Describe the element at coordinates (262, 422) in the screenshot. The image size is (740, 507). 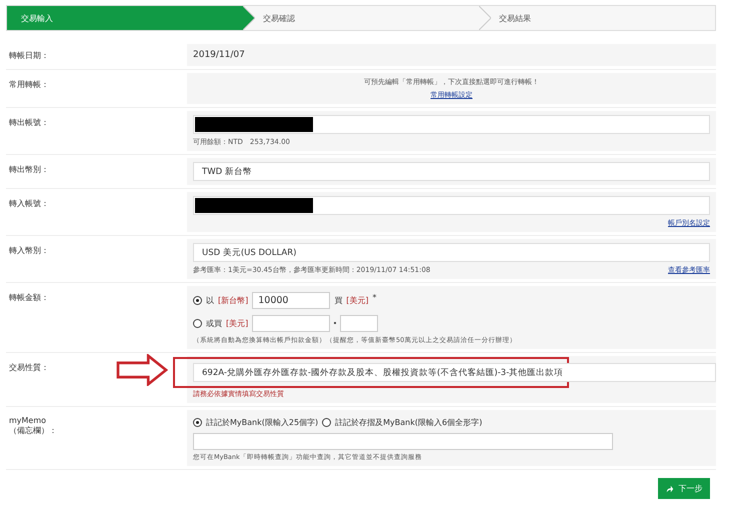
I see `option-label: 註記於MyBank(限輸入25個字)` at that location.